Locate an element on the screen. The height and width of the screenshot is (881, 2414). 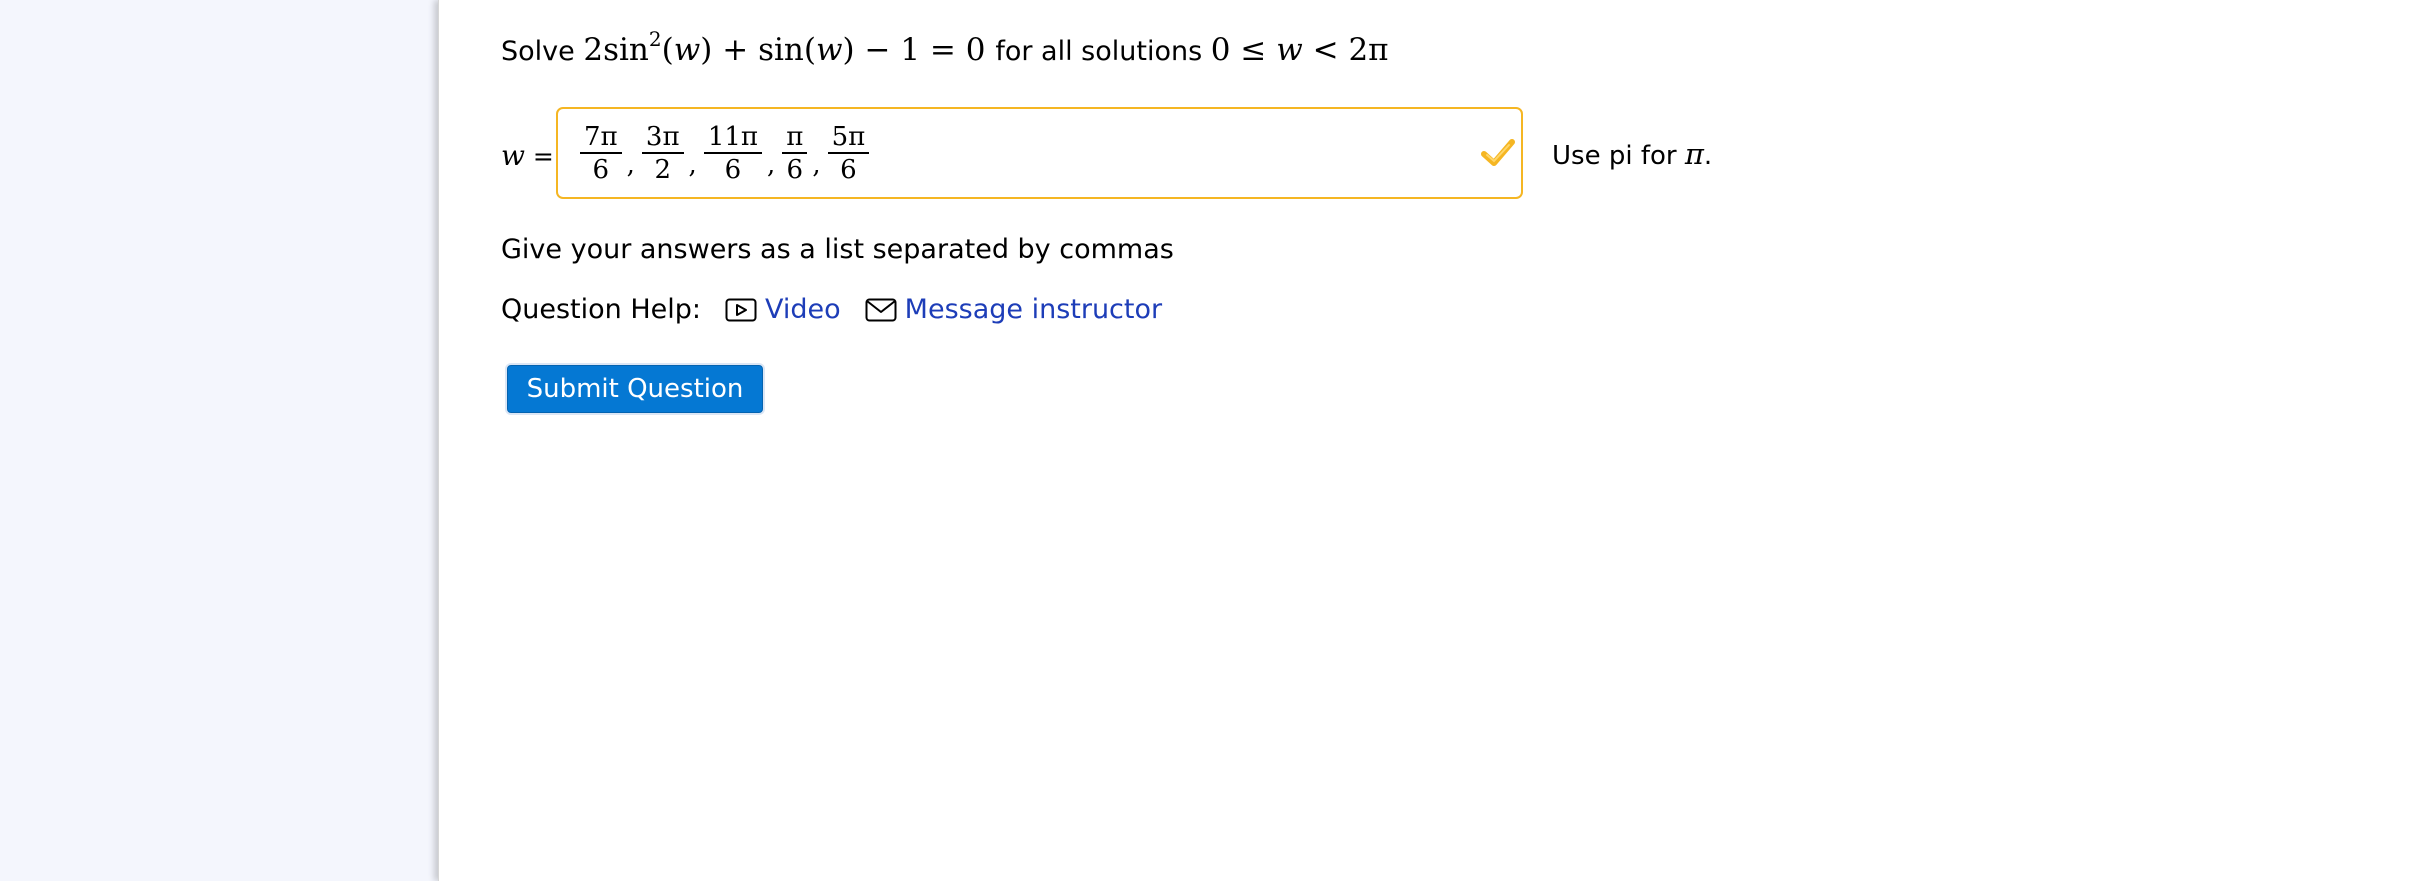
eq-zero: 0 is located at coordinates (975, 50).